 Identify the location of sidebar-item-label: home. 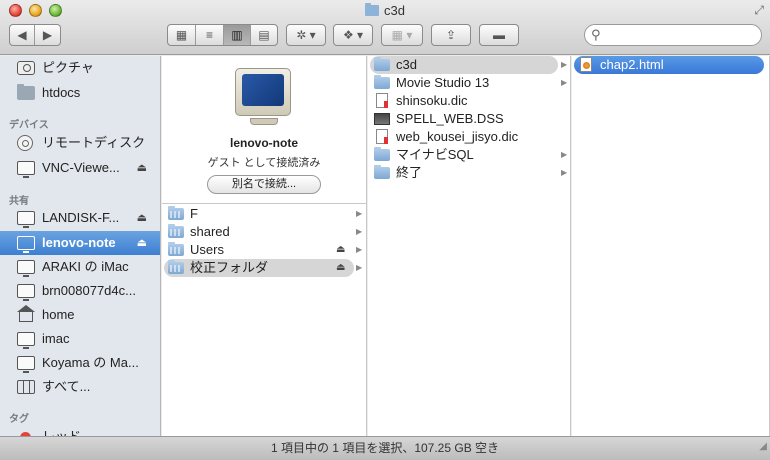
(58, 314).